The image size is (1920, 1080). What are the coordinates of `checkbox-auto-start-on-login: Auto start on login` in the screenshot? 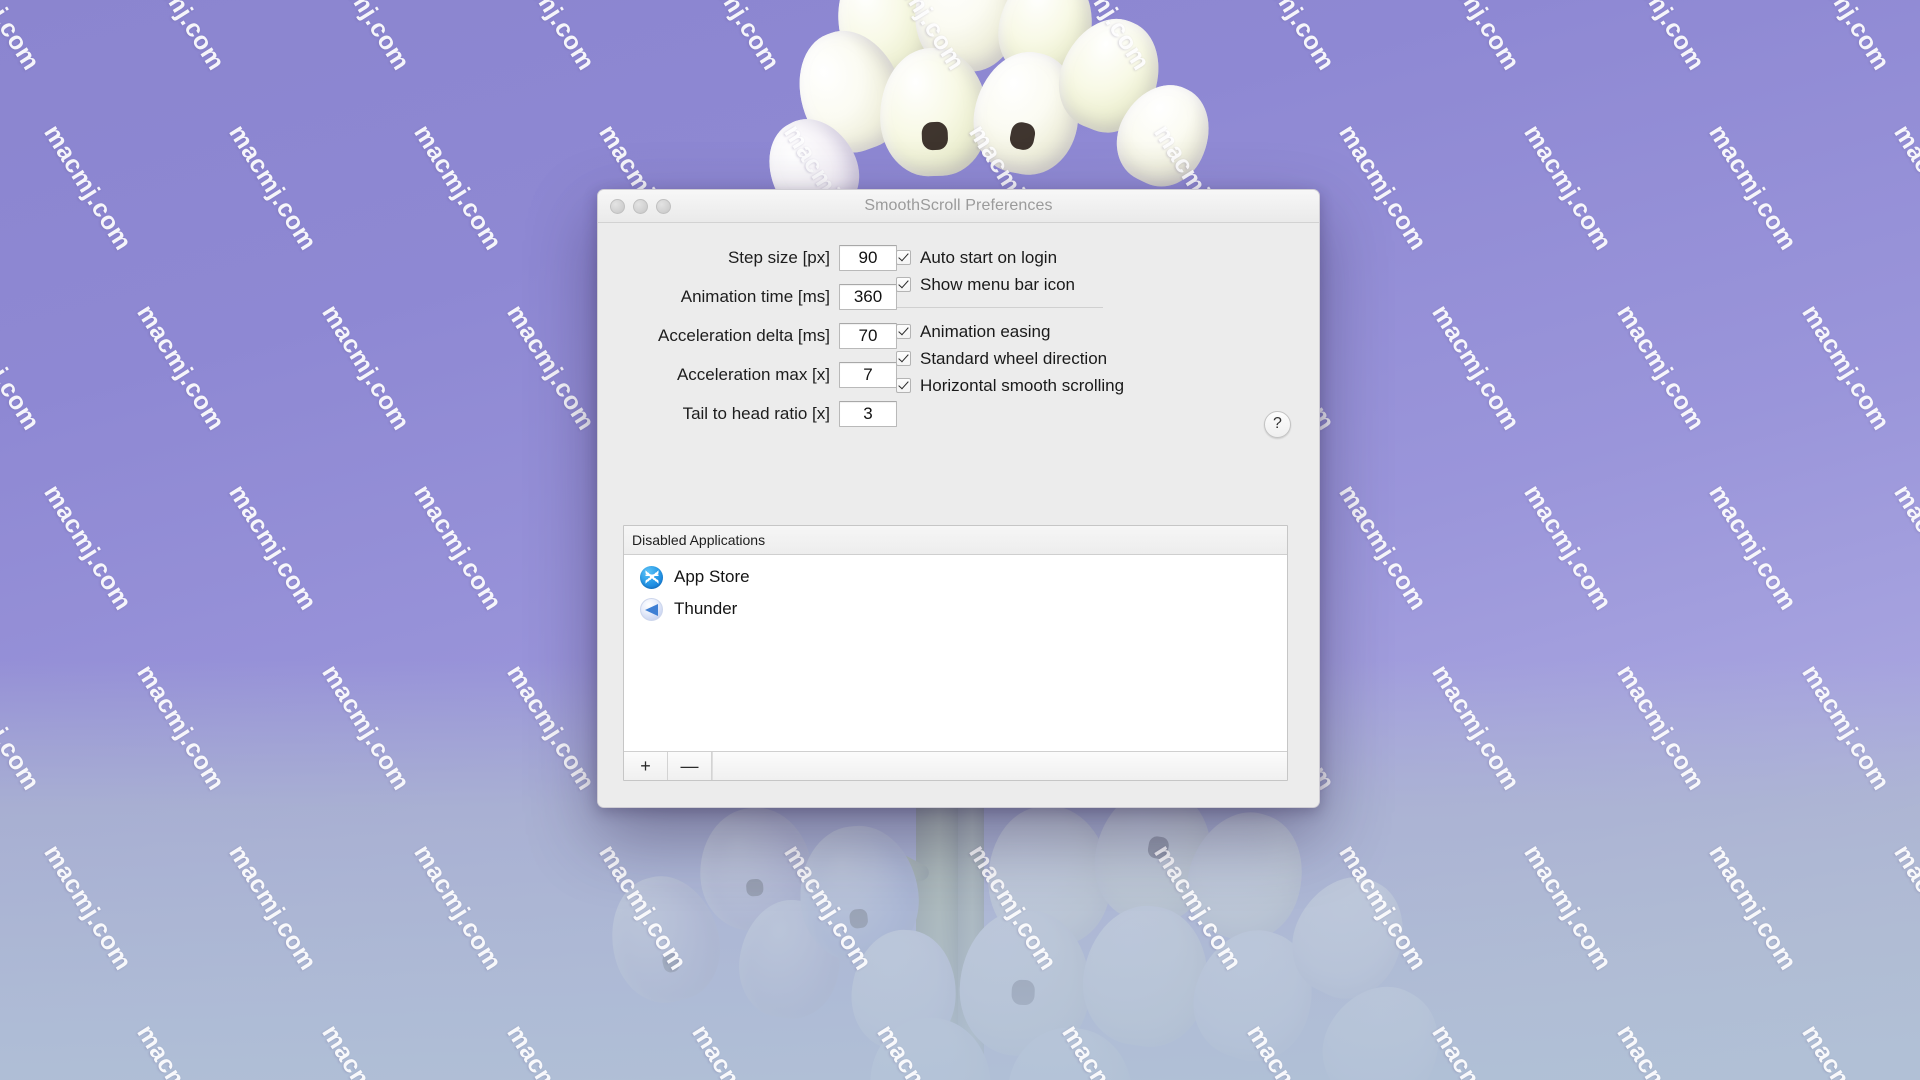 It's located at (1086, 257).